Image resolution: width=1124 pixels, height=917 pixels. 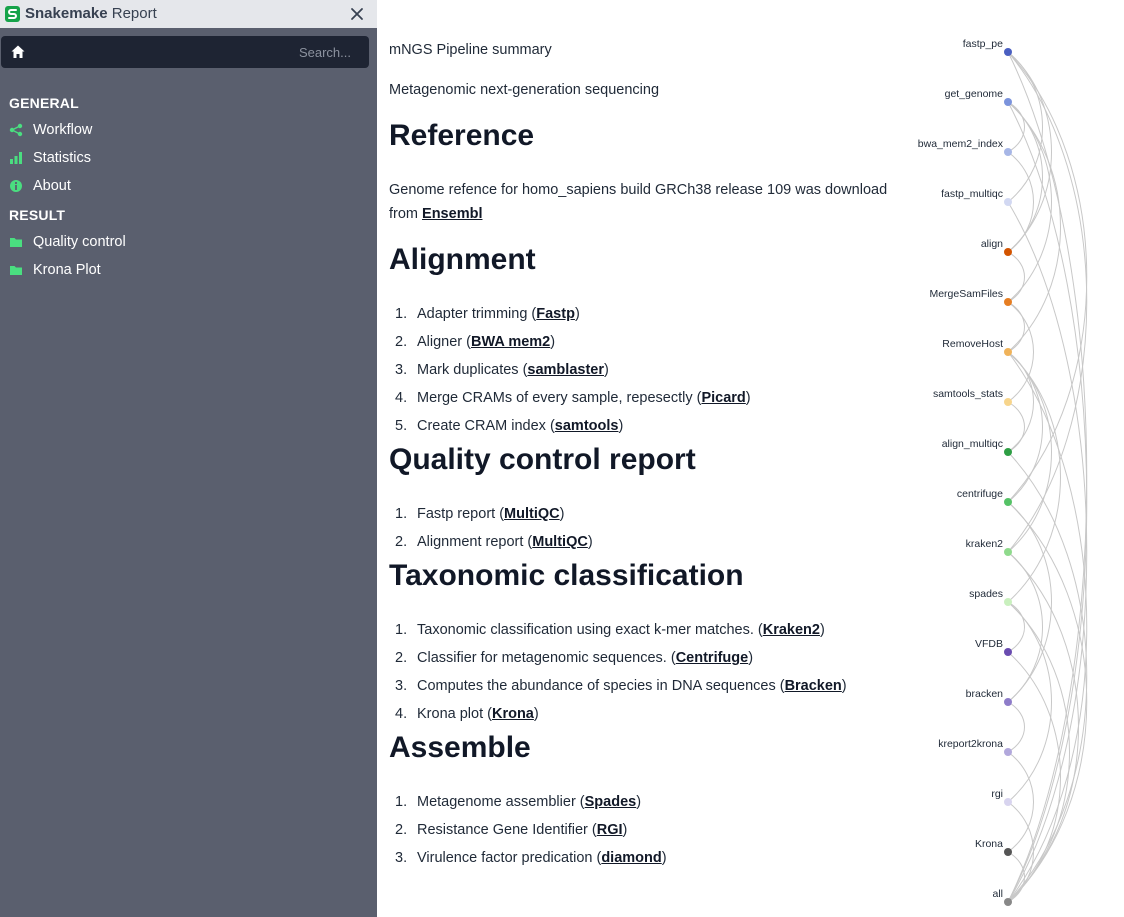 I want to click on dag-node-label: bwa_mem2_index, so click(x=961, y=144).